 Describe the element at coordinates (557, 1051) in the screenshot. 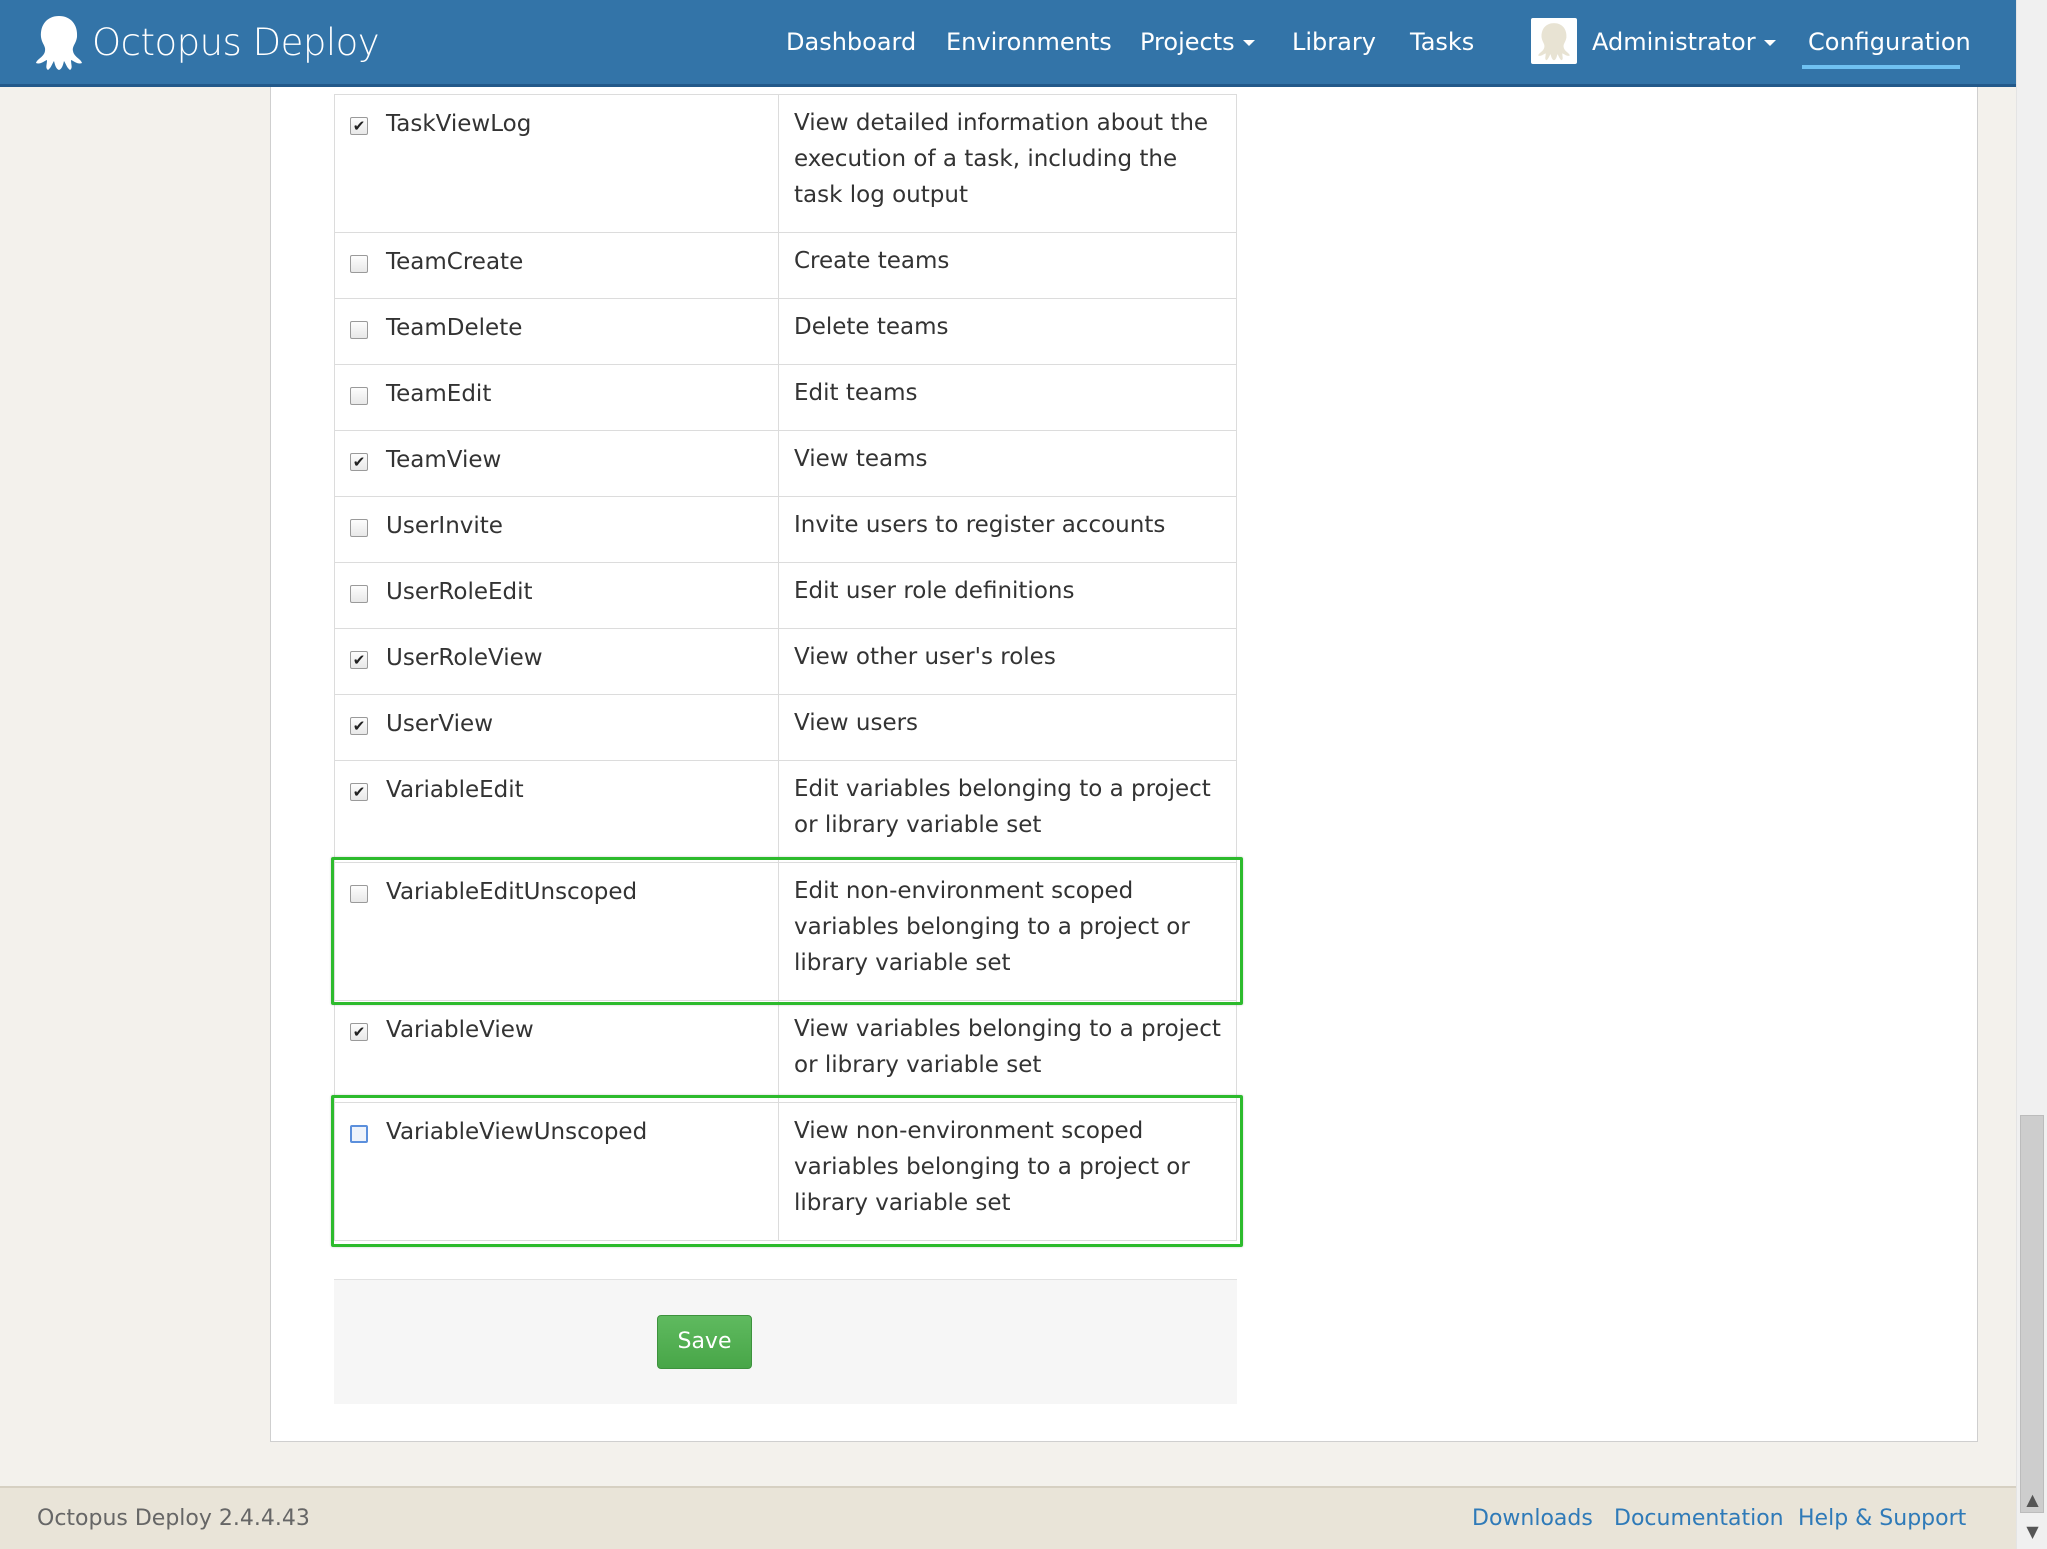

I see `permission-name-cell: ✔ VariableView` at that location.